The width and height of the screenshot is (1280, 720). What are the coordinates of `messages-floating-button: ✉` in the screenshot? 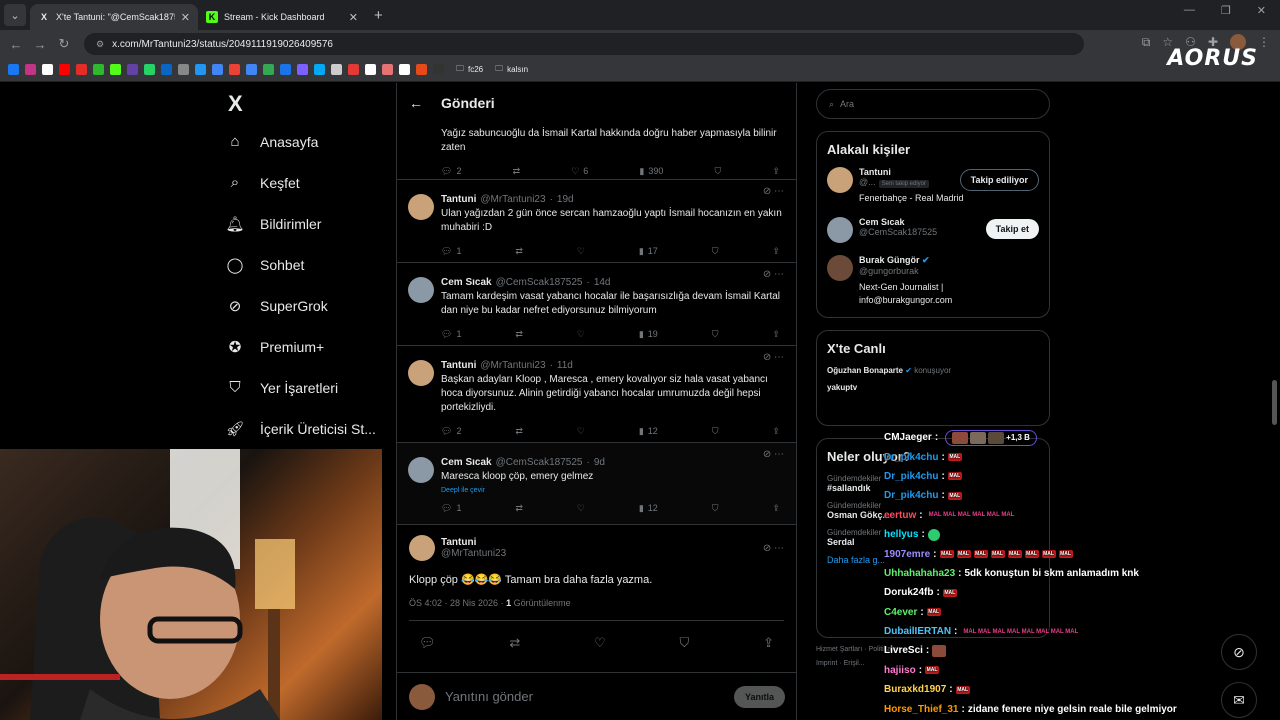 It's located at (1239, 700).